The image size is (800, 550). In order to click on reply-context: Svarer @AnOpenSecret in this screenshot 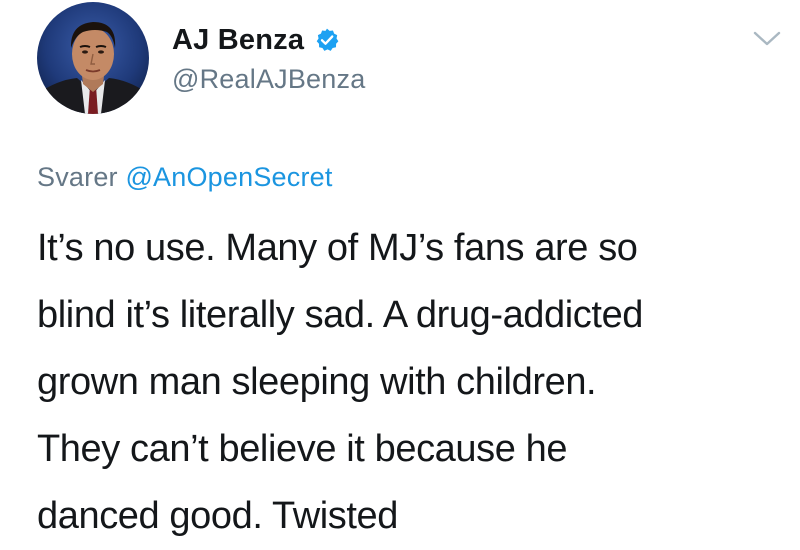, I will do `click(185, 177)`.